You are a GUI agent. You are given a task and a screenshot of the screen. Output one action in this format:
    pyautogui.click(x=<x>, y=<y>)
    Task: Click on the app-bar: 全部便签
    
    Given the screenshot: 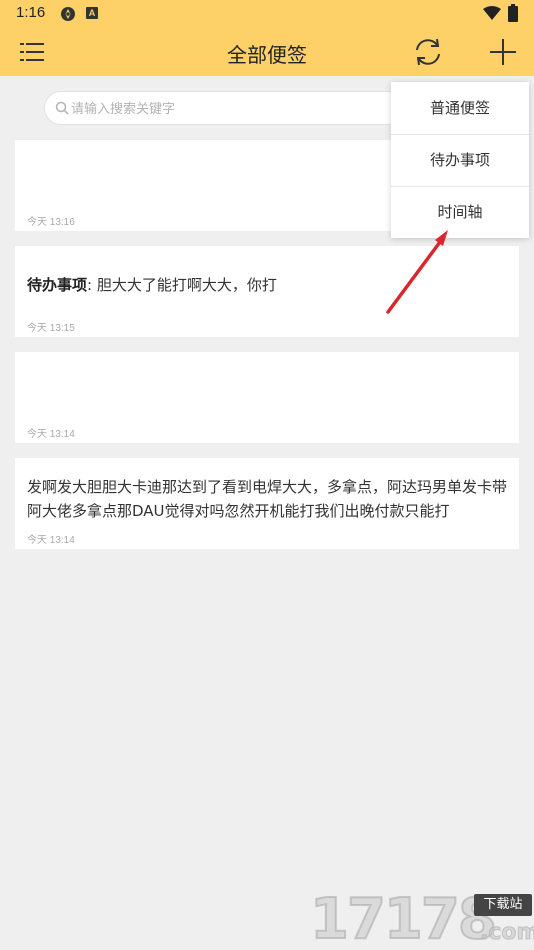 What is the action you would take?
    pyautogui.click(x=267, y=52)
    